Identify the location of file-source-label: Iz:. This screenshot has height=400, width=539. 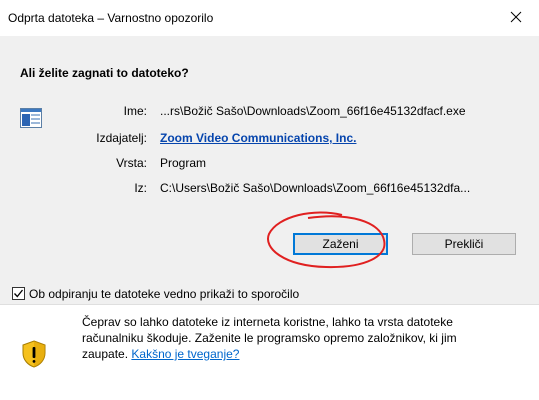
(140, 188).